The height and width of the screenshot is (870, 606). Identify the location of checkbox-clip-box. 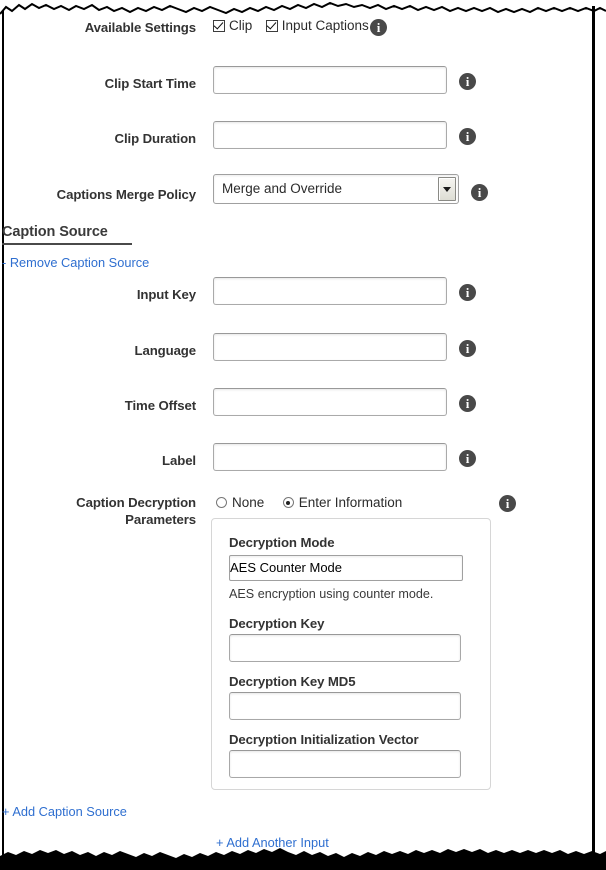
(219, 25).